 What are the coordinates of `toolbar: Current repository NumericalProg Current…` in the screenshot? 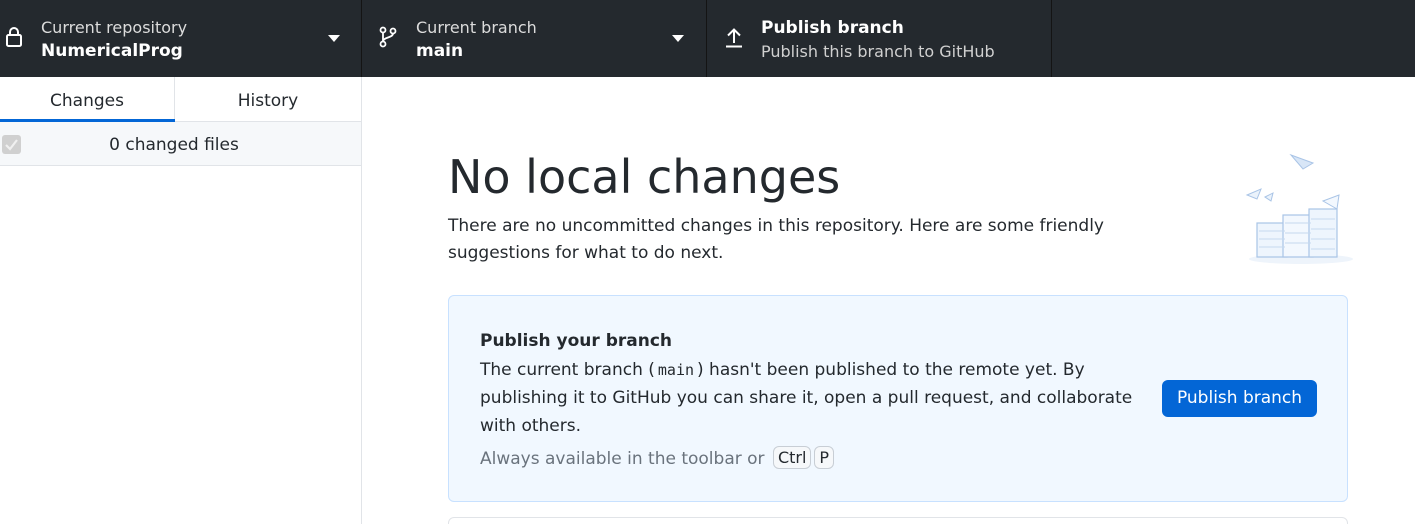 It's located at (707, 38).